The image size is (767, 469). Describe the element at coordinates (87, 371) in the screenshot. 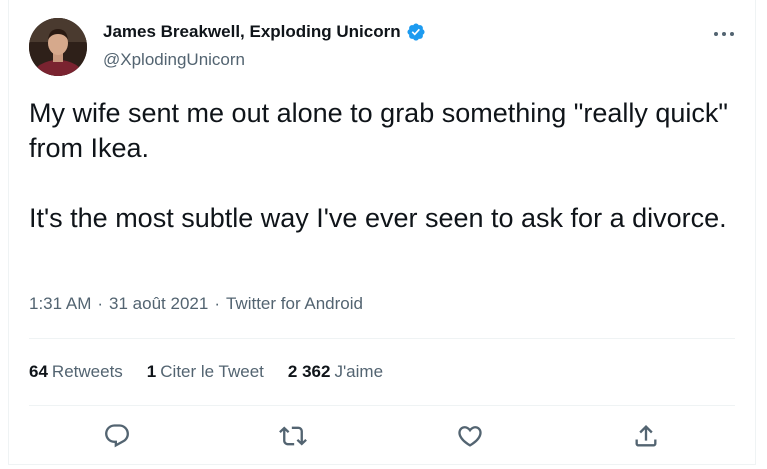

I see `retweets-label: Retweets` at that location.